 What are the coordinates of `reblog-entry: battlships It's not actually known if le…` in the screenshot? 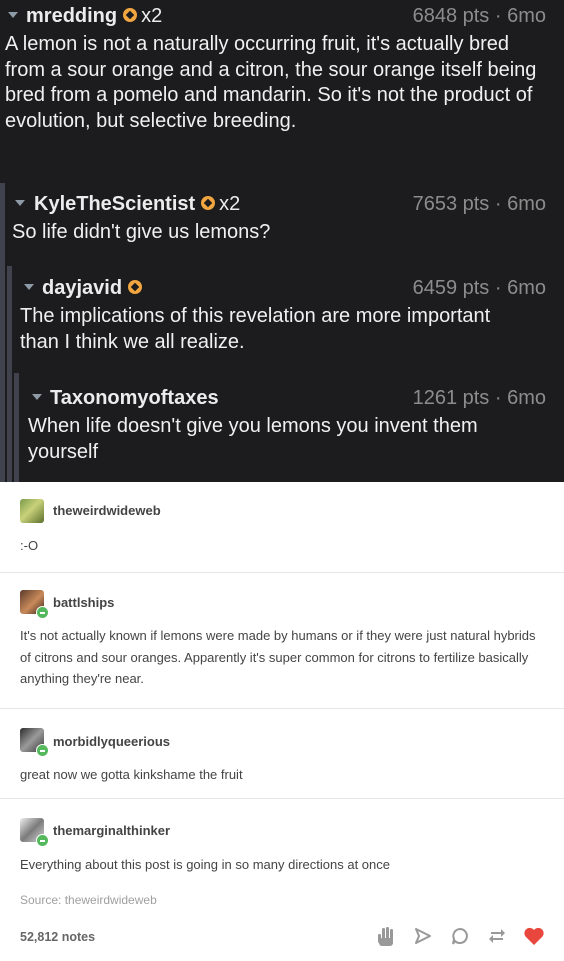 It's located at (282, 640).